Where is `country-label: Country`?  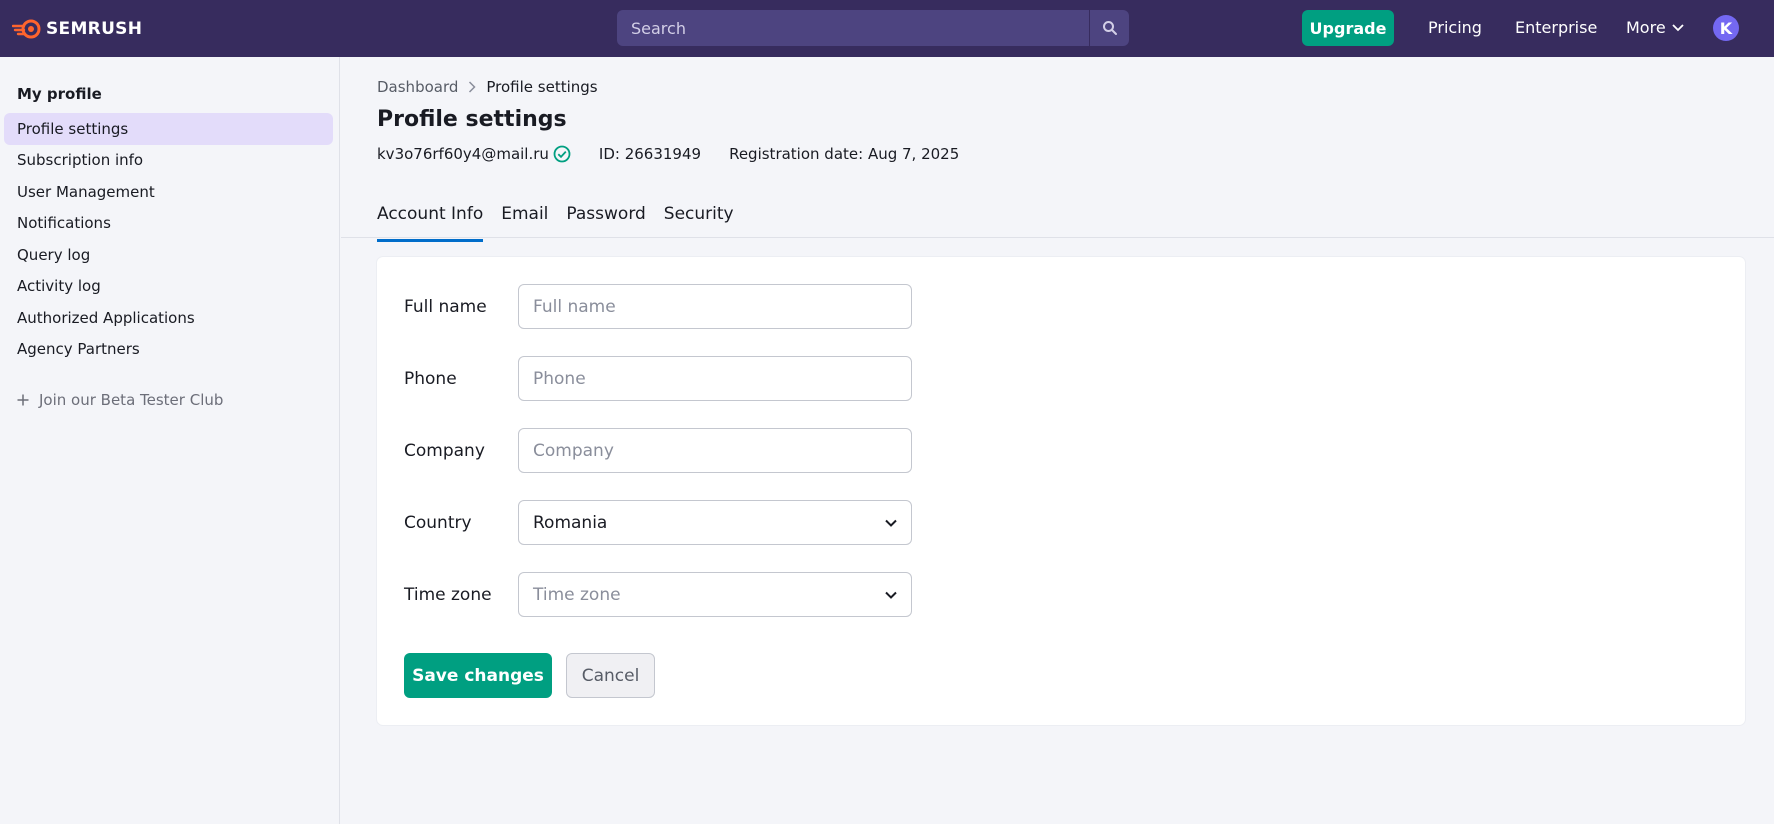
country-label: Country is located at coordinates (438, 522).